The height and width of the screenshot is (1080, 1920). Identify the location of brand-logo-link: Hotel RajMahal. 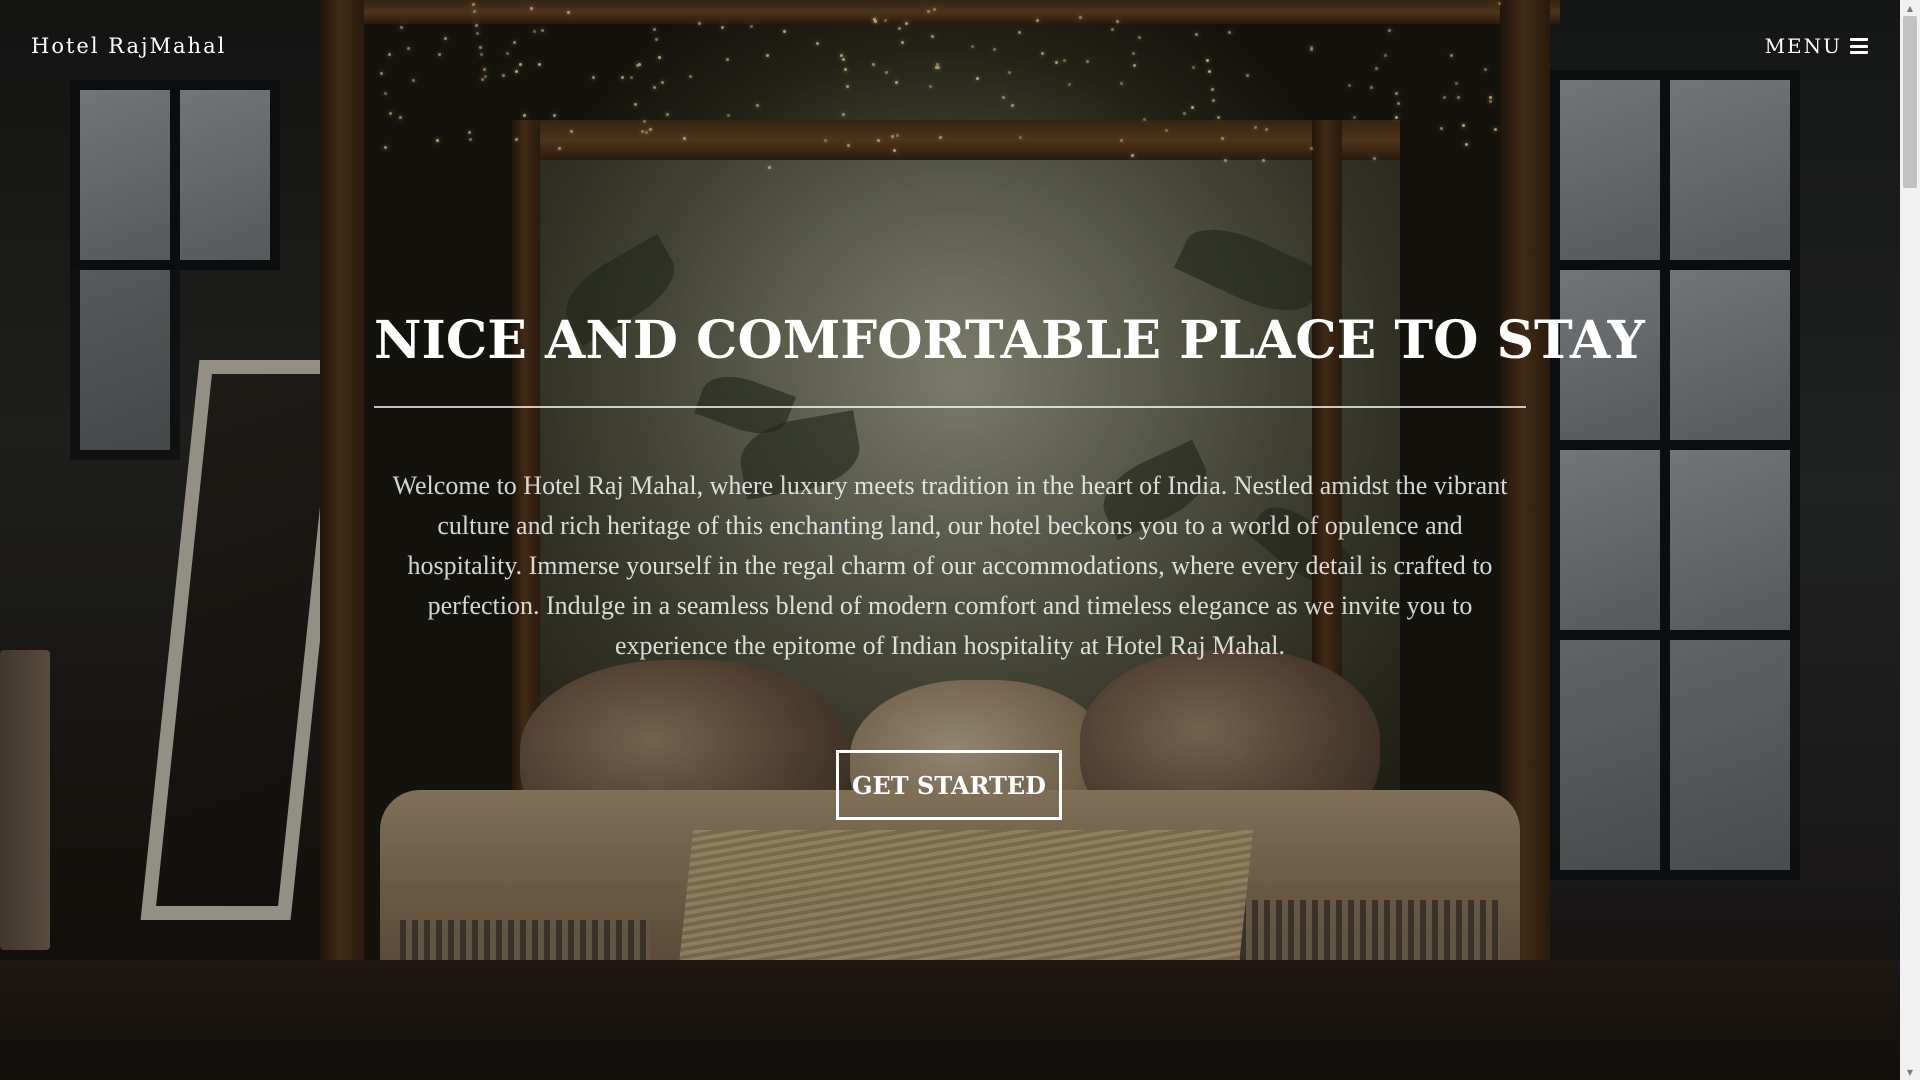
(128, 46).